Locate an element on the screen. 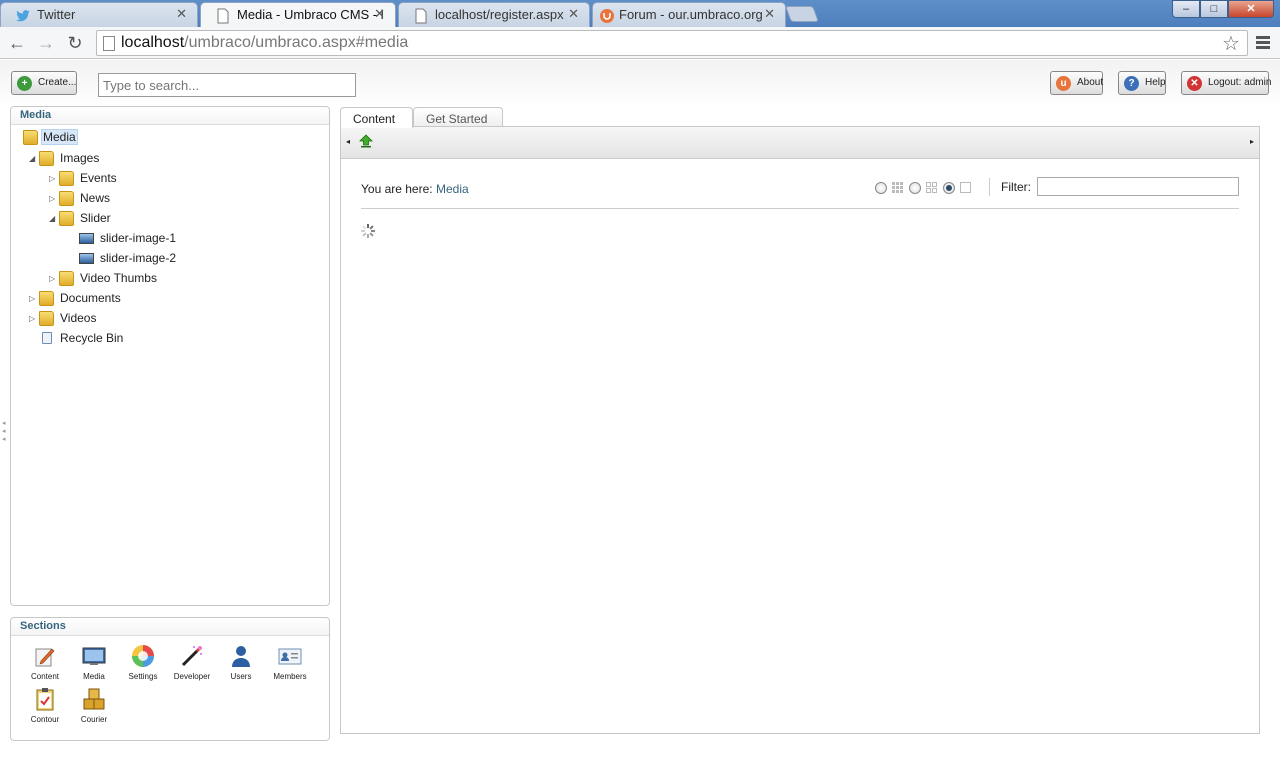 This screenshot has width=1280, height=760. tab-title: Forum - our.umbraco.org is located at coordinates (691, 14).